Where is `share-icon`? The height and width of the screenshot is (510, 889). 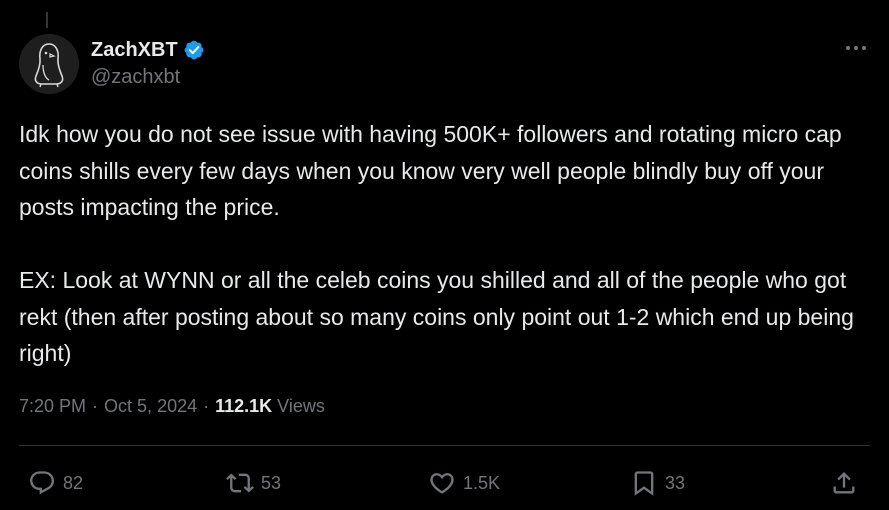 share-icon is located at coordinates (844, 483).